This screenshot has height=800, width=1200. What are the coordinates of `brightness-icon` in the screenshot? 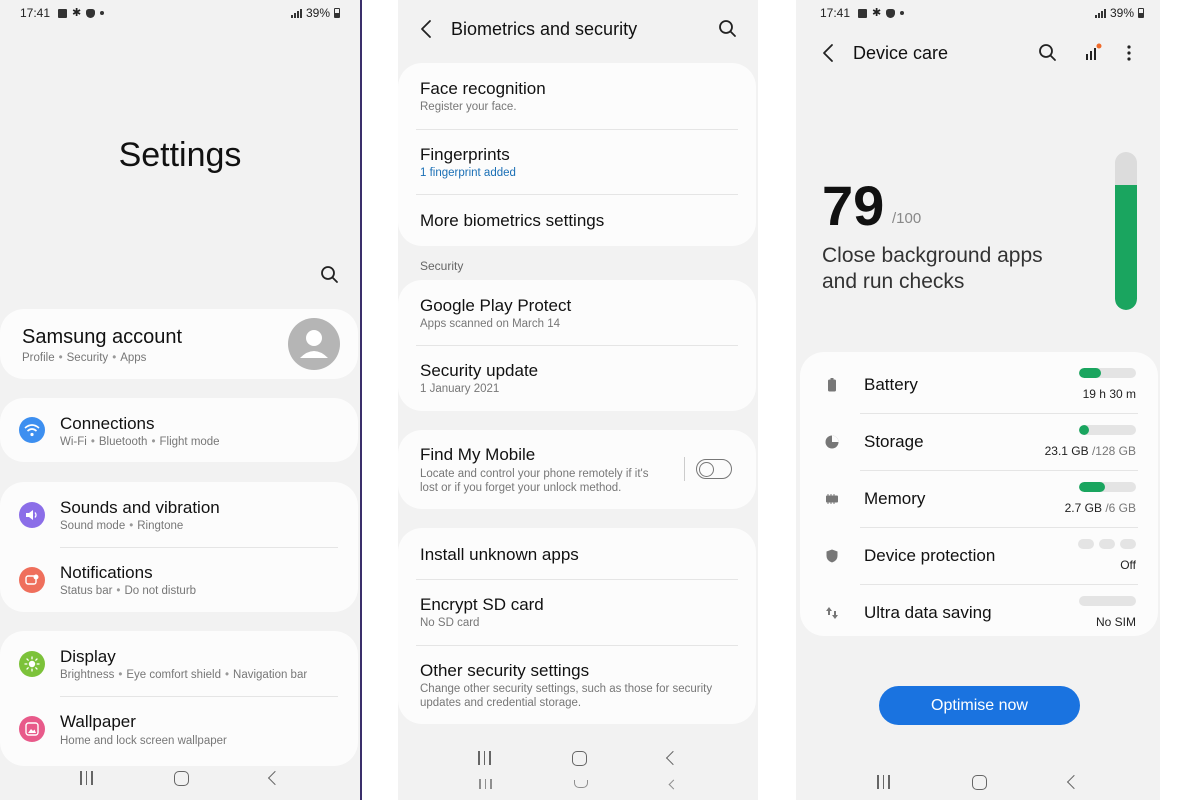 It's located at (32, 664).